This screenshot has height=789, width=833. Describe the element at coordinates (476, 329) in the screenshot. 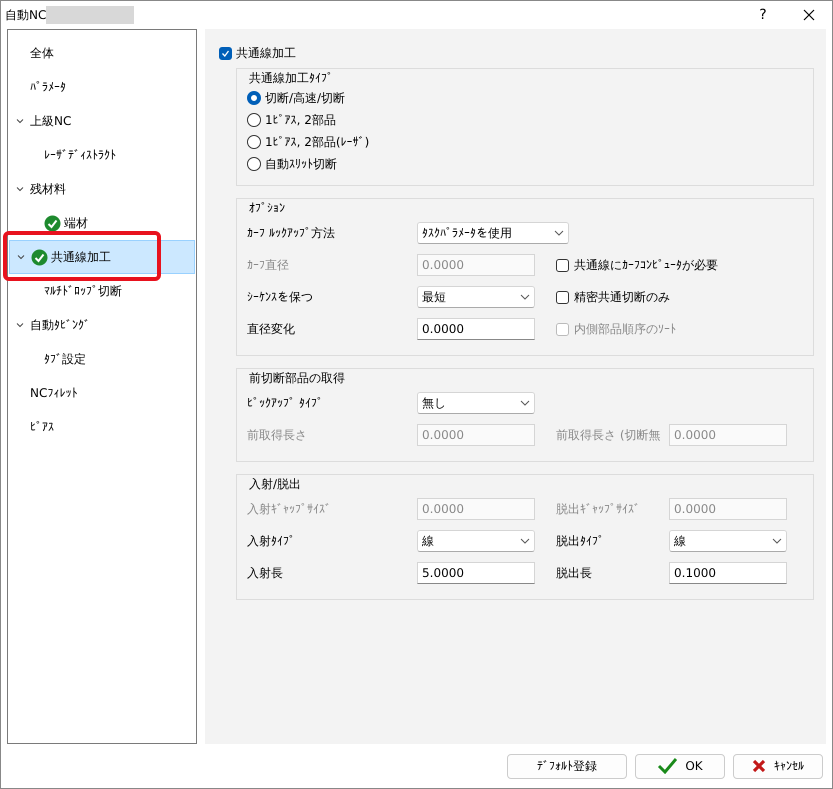

I see `input-field: 0.0000` at that location.